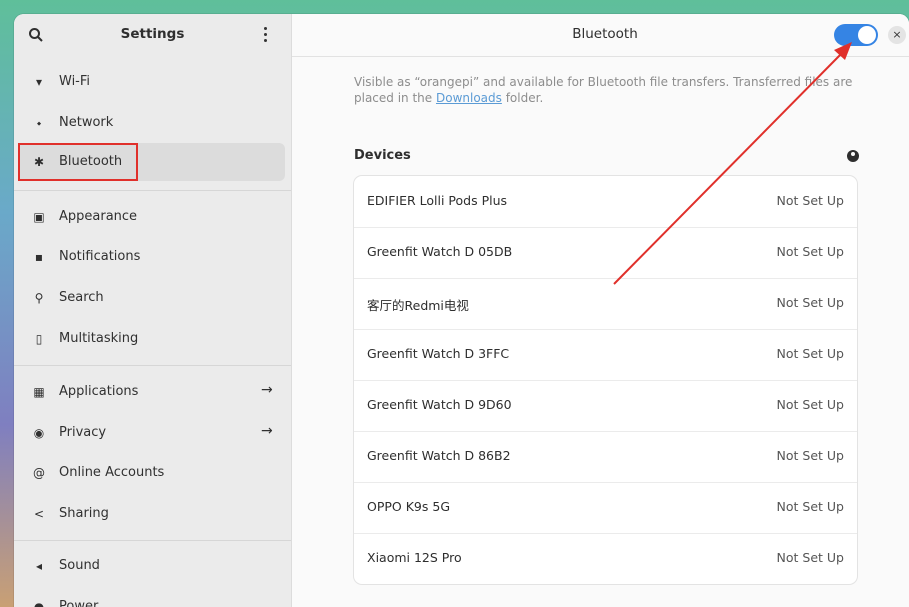 The width and height of the screenshot is (909, 607). I want to click on page-title: Bluetooth, so click(605, 34).